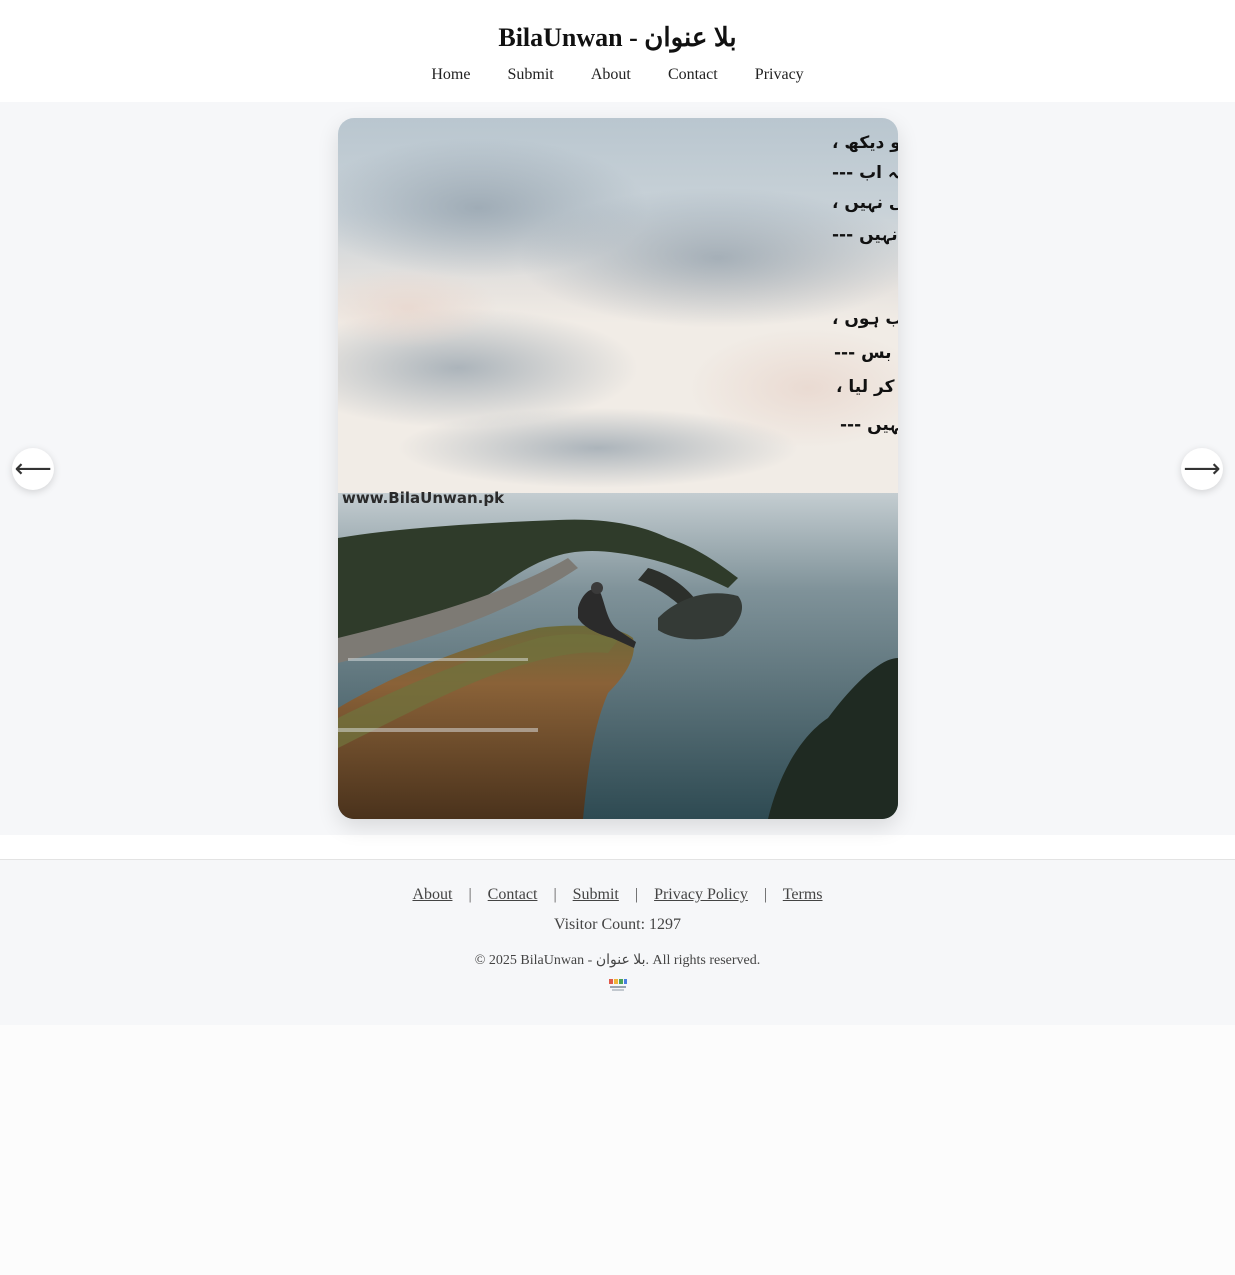 The width and height of the screenshot is (1235, 1275). Describe the element at coordinates (33, 469) in the screenshot. I see `prev-slide-button: ⟵` at that location.